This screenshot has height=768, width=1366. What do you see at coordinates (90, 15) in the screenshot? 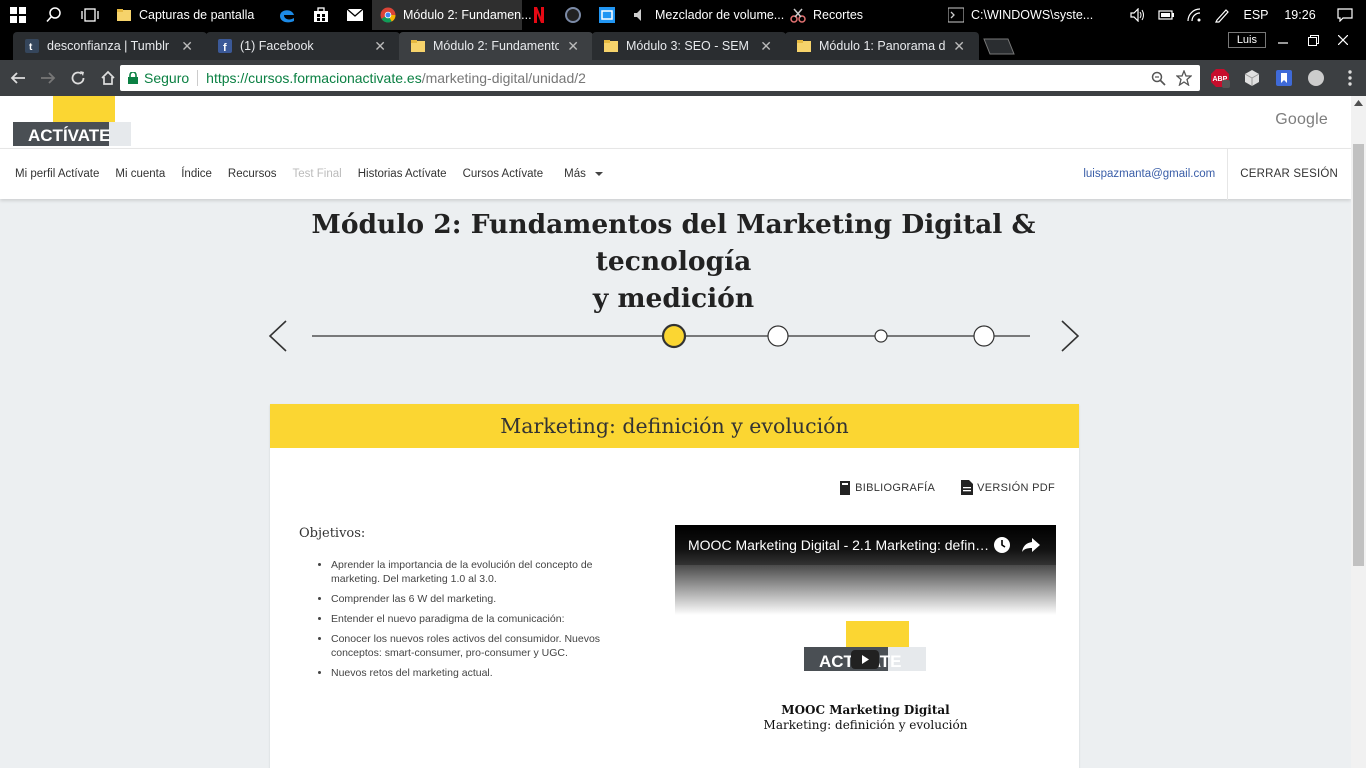
I see `task-view-icon` at bounding box center [90, 15].